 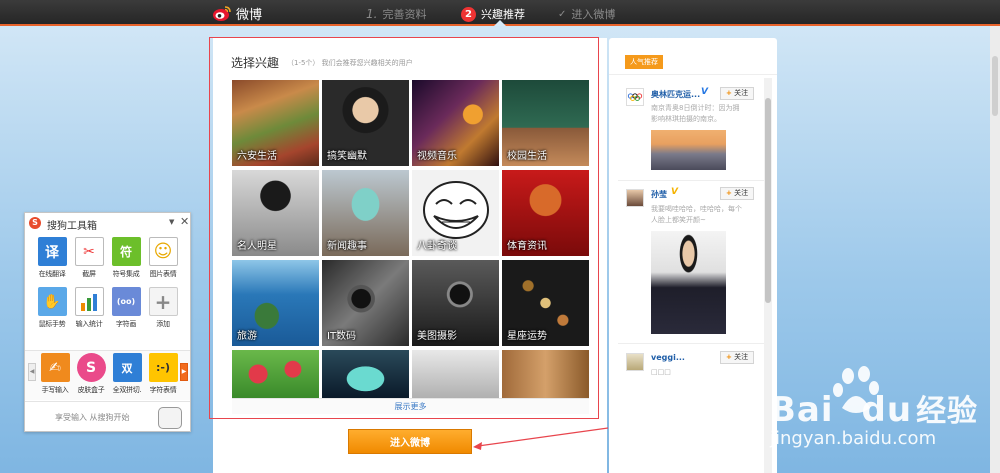 What do you see at coordinates (593, 14) in the screenshot?
I see `step-label: 进入微博` at bounding box center [593, 14].